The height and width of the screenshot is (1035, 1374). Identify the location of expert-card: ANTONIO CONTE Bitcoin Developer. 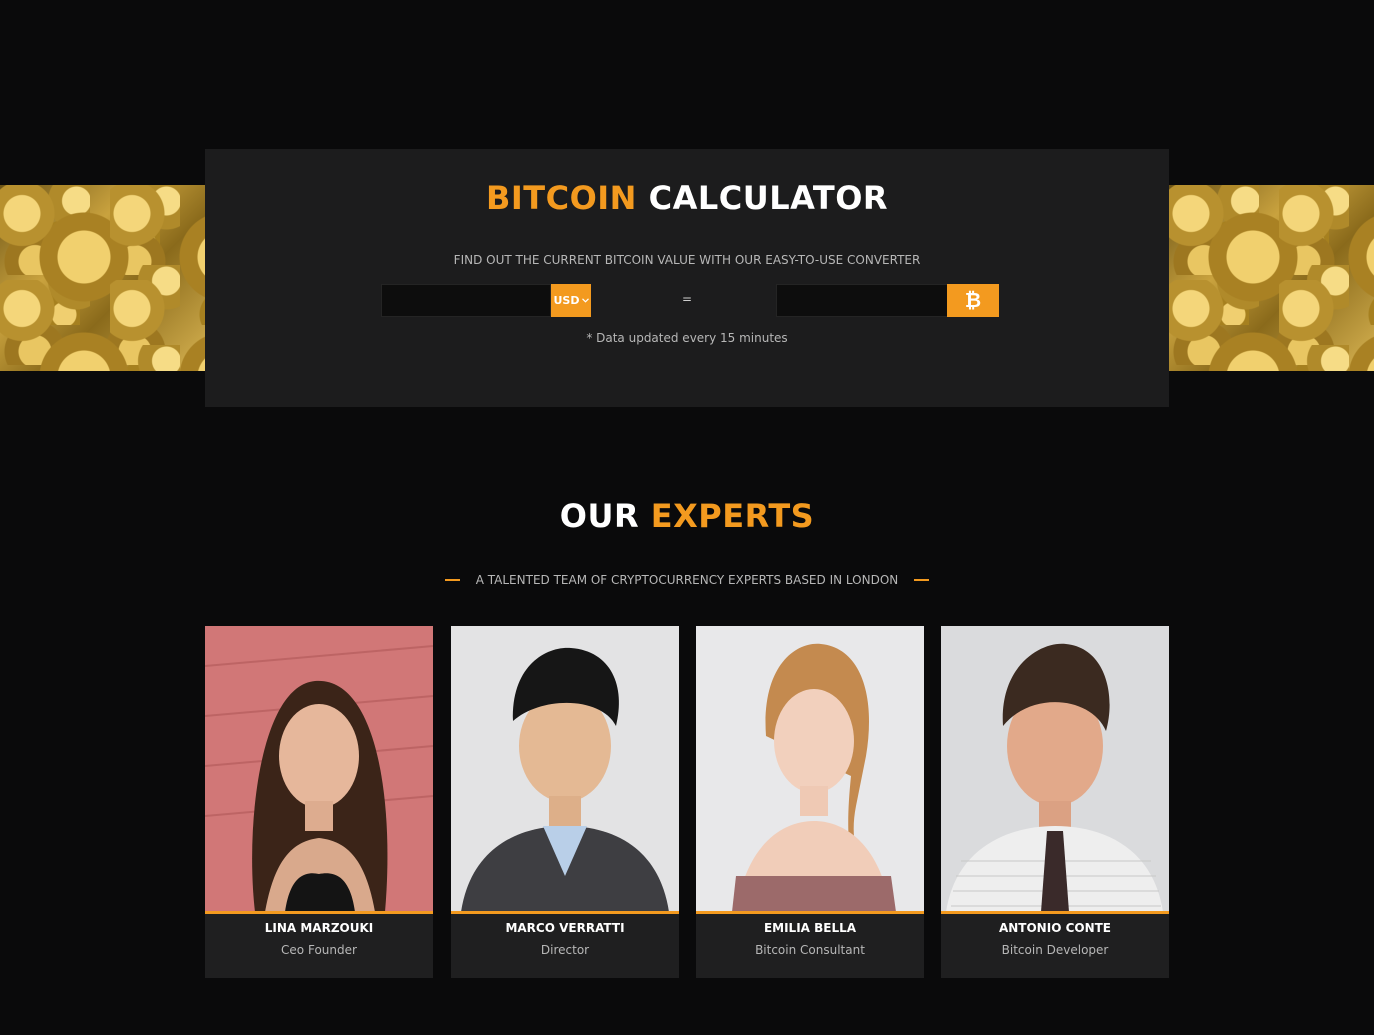
(1055, 802).